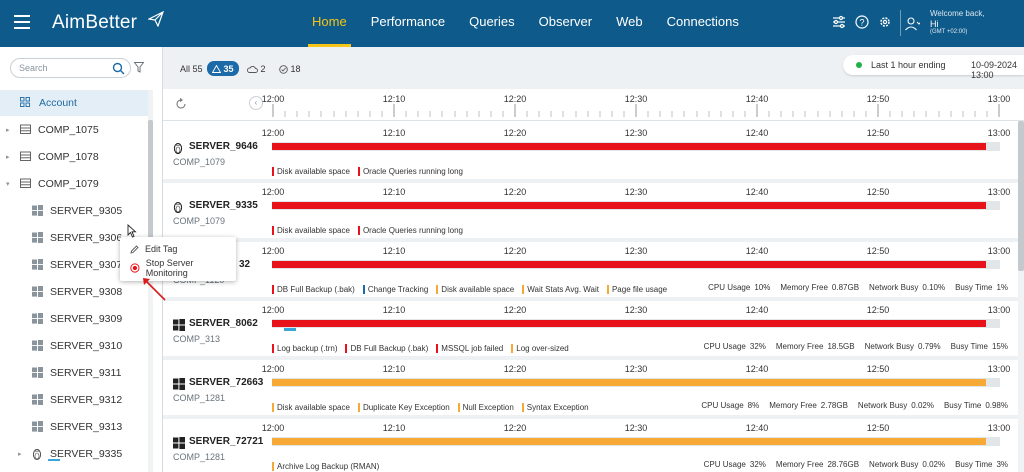 The image size is (1024, 472). I want to click on metric-value: 18.5GB, so click(841, 346).